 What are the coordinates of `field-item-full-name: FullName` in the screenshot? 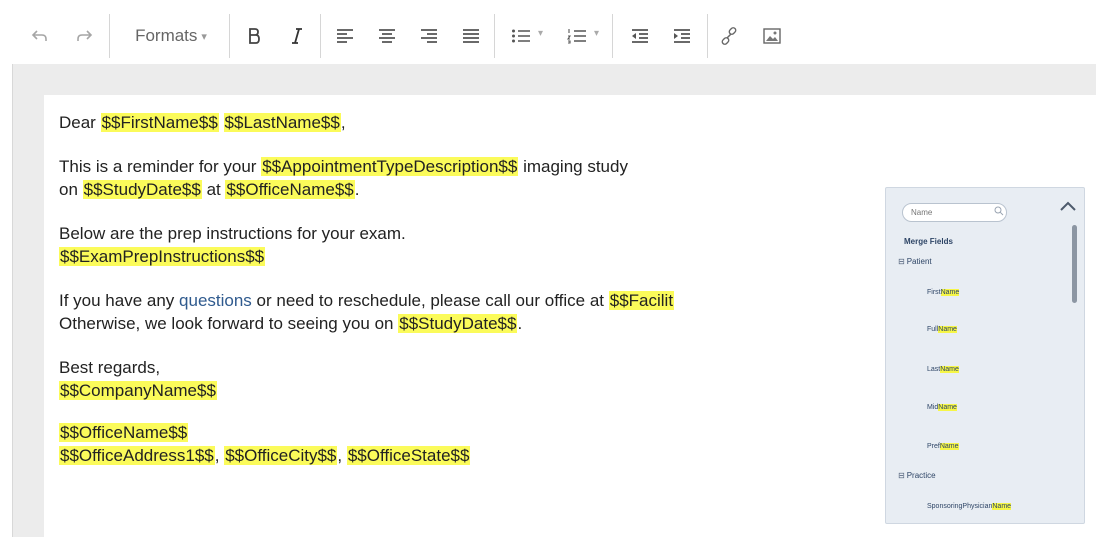 It's located at (942, 329).